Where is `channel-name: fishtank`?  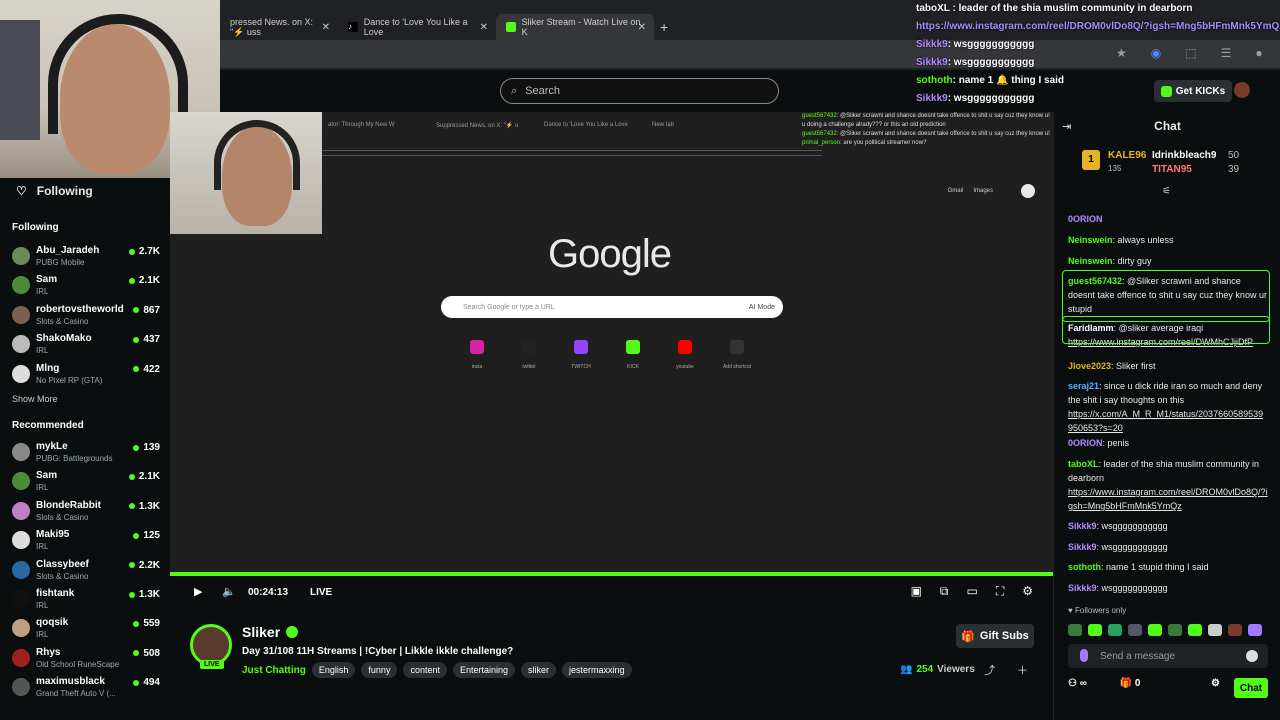 channel-name: fishtank is located at coordinates (55, 593).